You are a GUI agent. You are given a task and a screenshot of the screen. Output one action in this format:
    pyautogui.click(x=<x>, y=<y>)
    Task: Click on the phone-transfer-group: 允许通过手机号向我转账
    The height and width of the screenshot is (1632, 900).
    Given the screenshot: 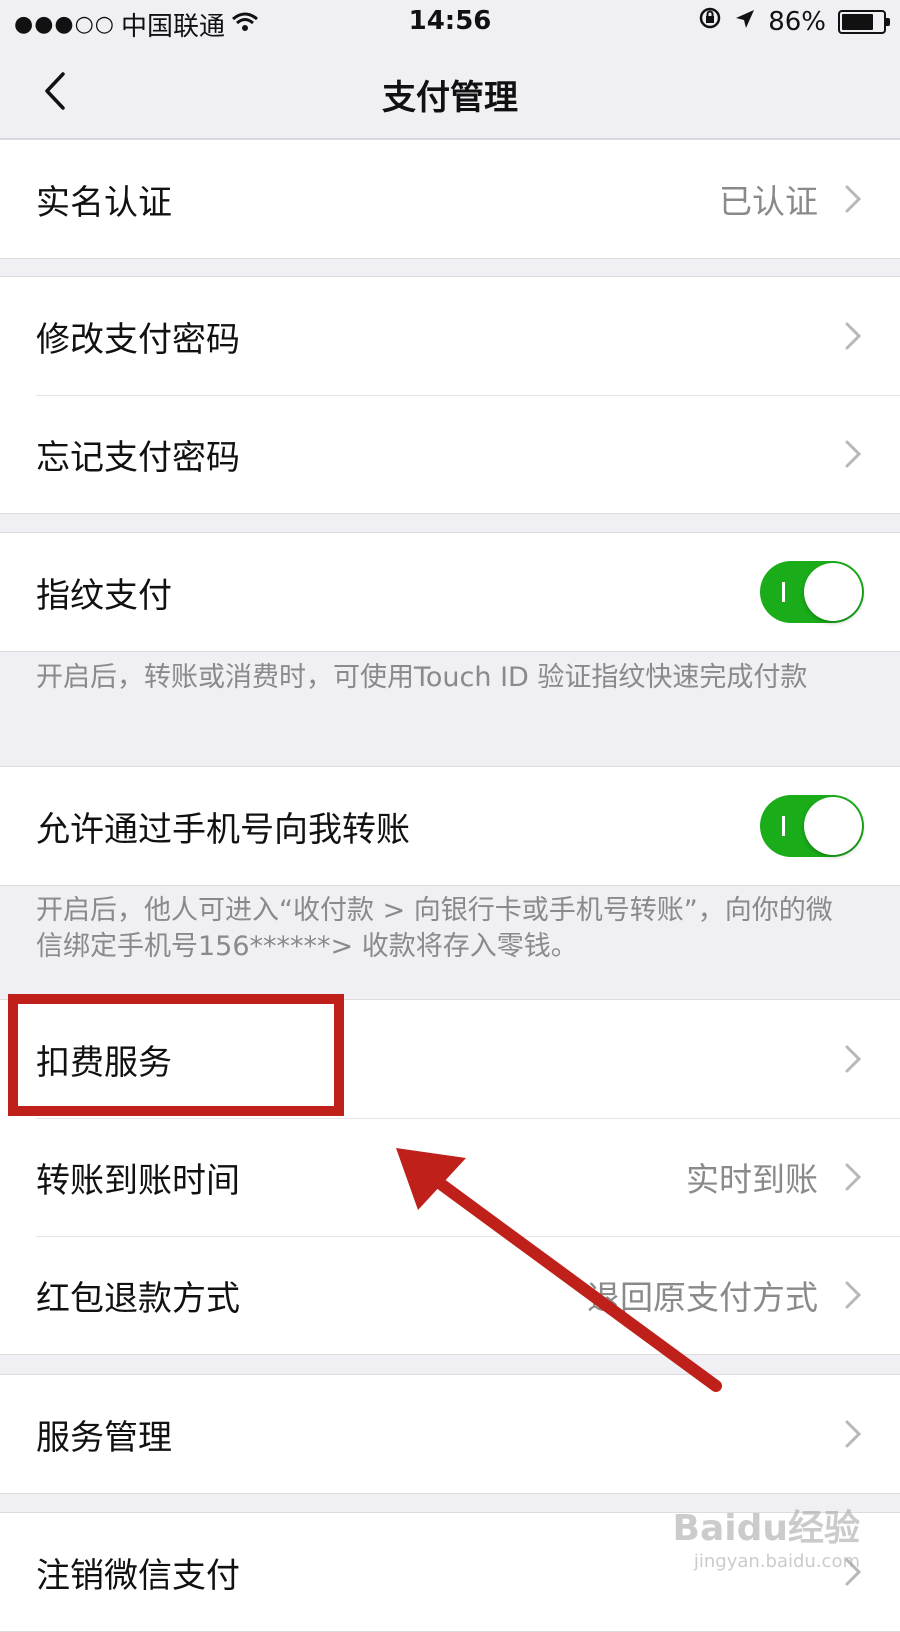 What is the action you would take?
    pyautogui.click(x=450, y=826)
    